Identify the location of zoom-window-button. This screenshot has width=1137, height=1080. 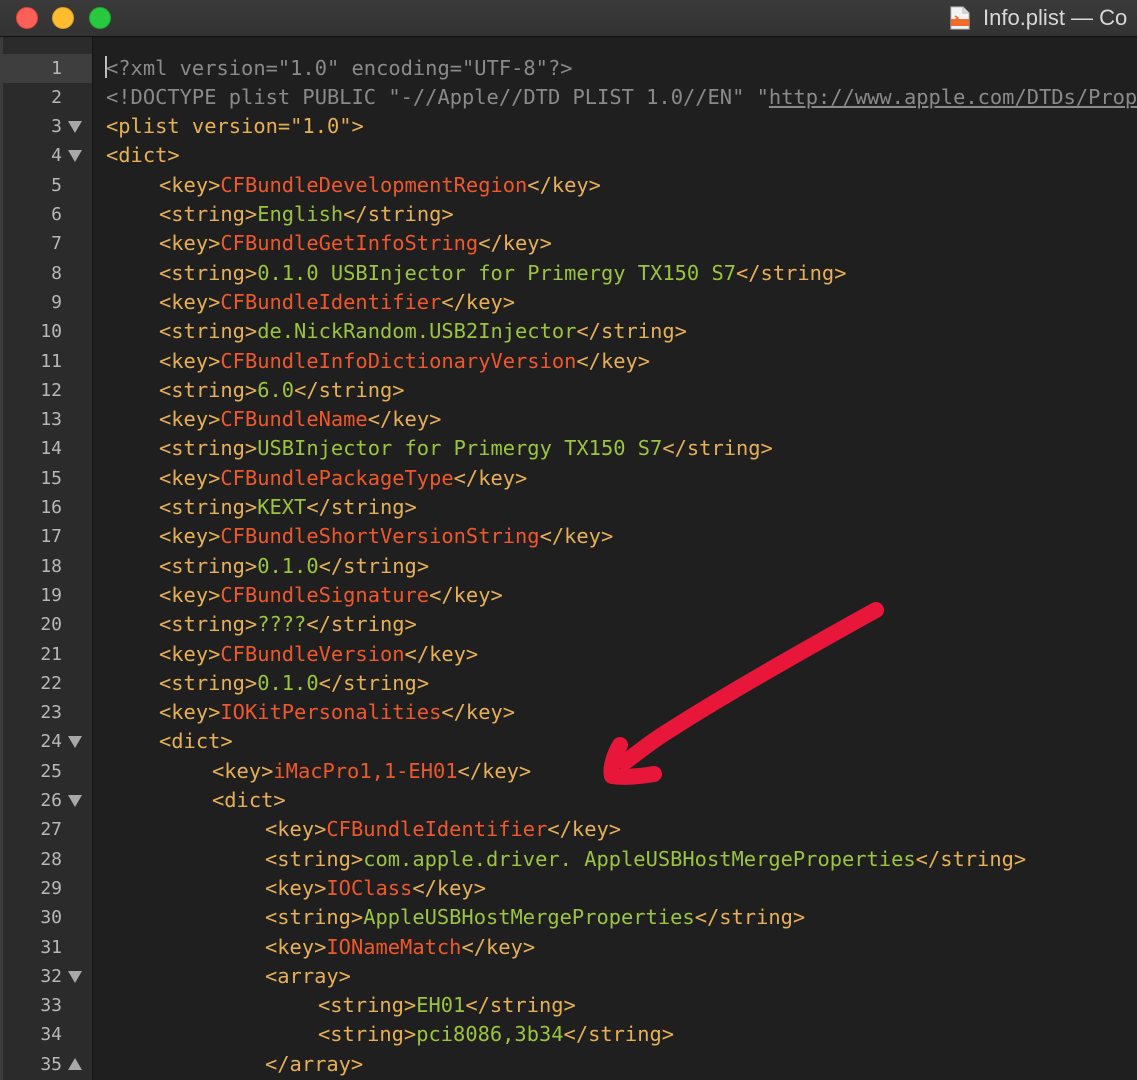
(100, 18).